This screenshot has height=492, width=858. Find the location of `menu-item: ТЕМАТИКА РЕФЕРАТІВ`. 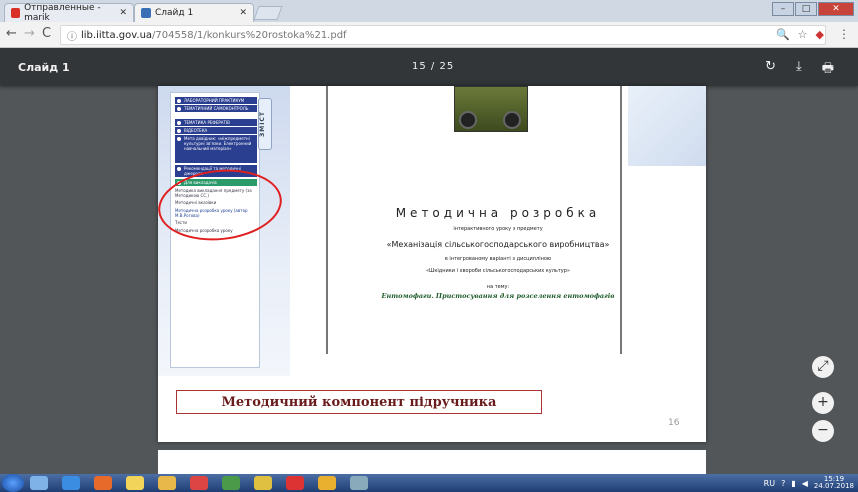

menu-item: ТЕМАТИКА РЕФЕРАТІВ is located at coordinates (216, 122).